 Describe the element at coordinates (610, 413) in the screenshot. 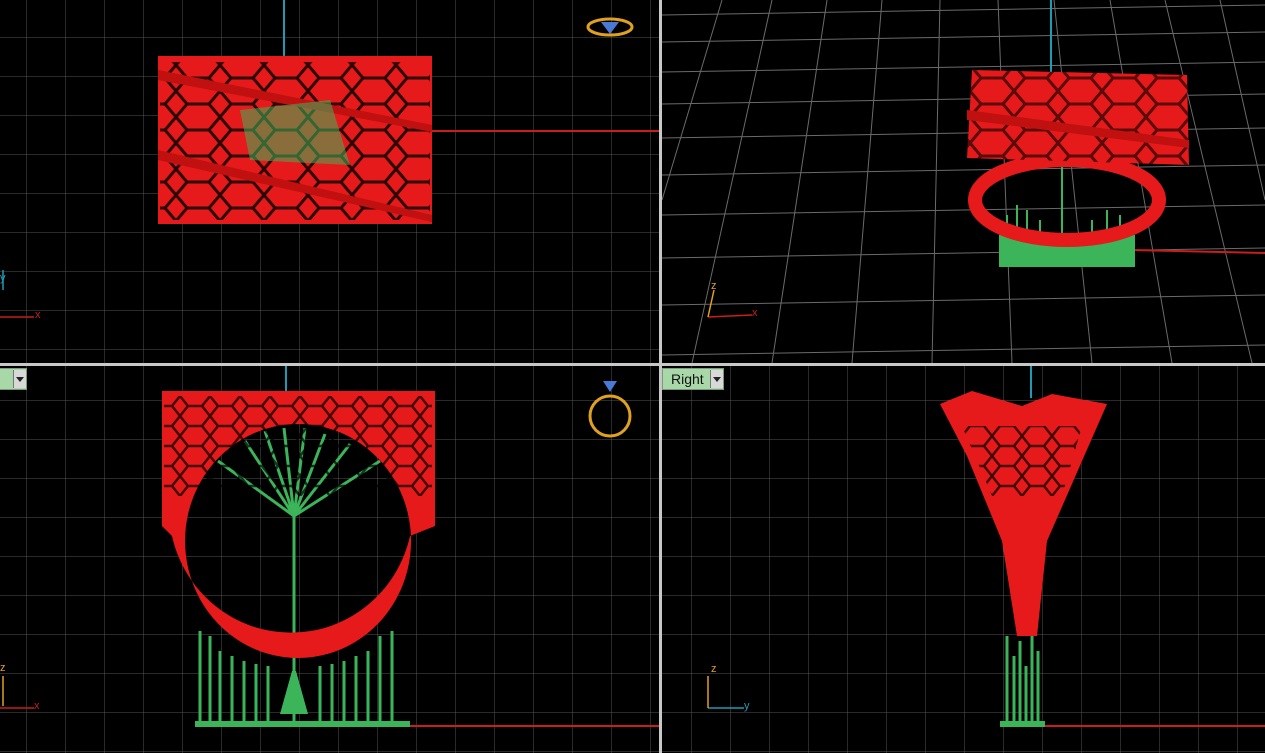

I see `diamond-ring-front-view-icon` at that location.